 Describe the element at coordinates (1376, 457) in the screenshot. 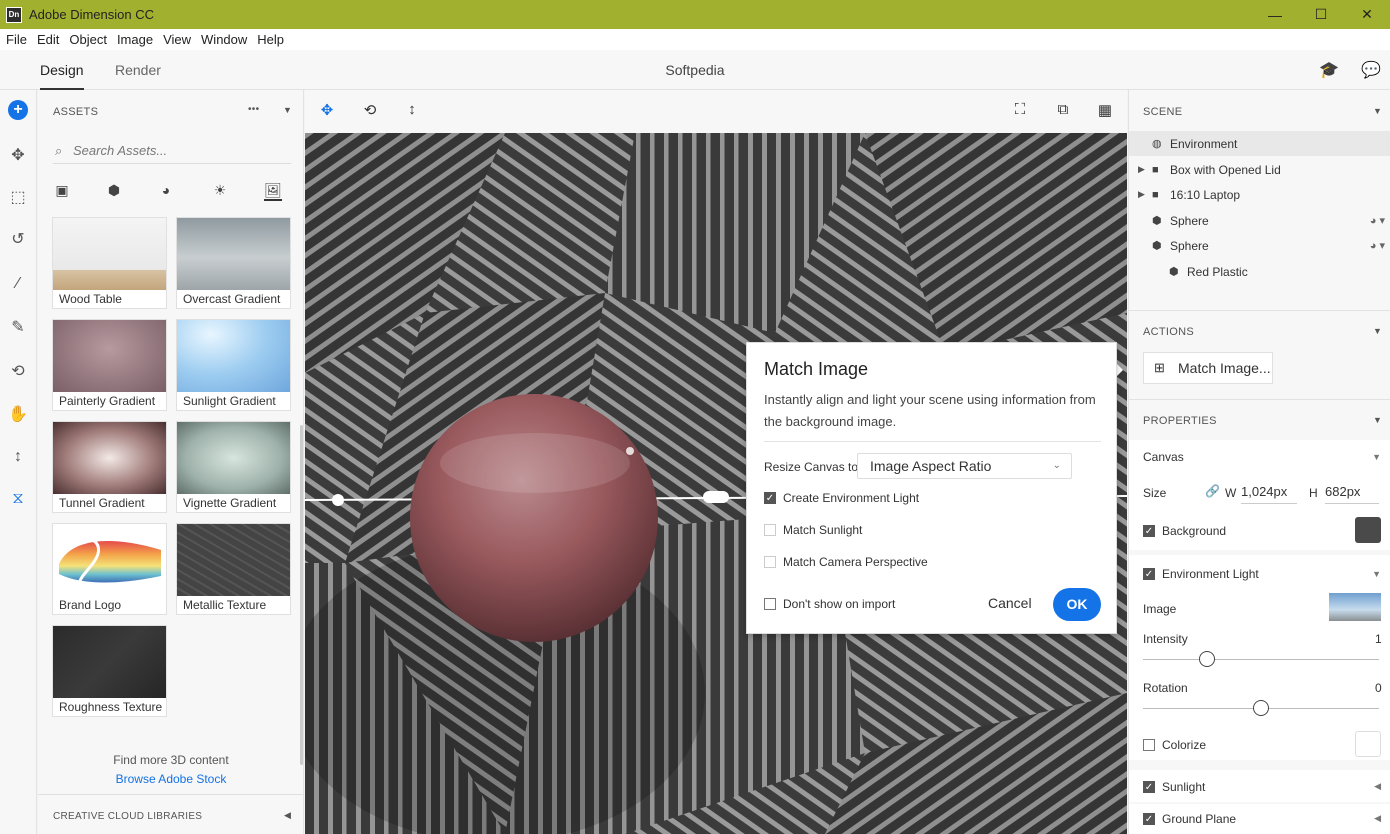

I see `canvas-collapse-icon: ▼` at that location.